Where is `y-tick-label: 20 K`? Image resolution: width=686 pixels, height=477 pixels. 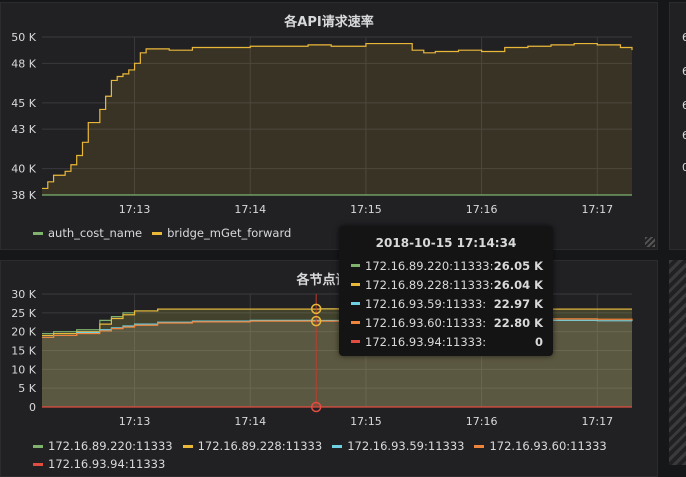
y-tick-label: 20 K is located at coordinates (23, 332).